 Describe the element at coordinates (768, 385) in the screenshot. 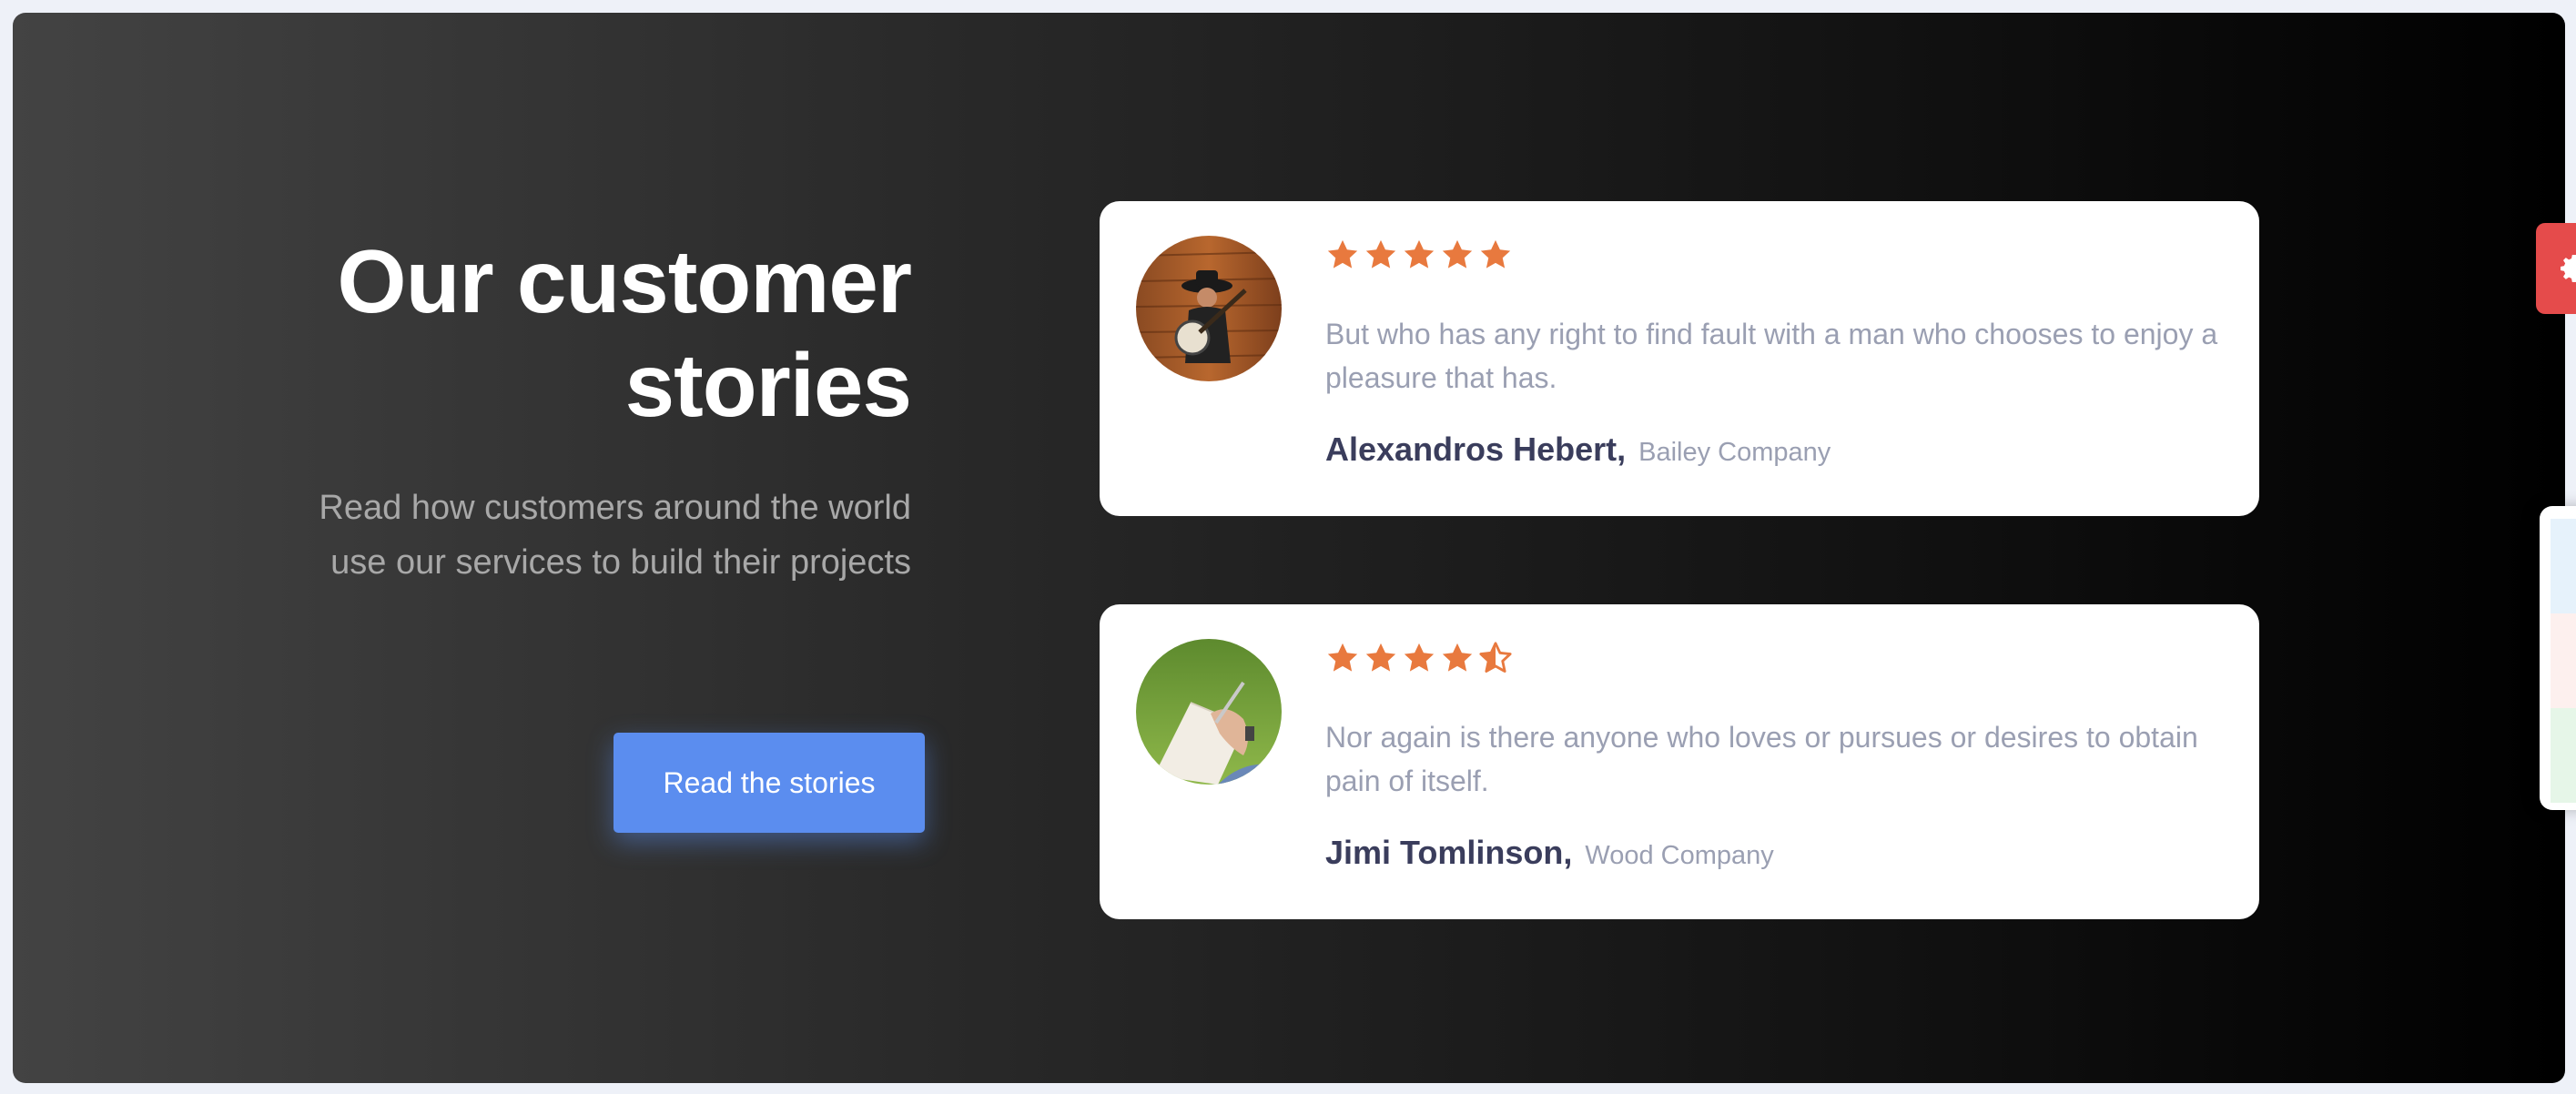

I see `section-title-line2: stories` at that location.